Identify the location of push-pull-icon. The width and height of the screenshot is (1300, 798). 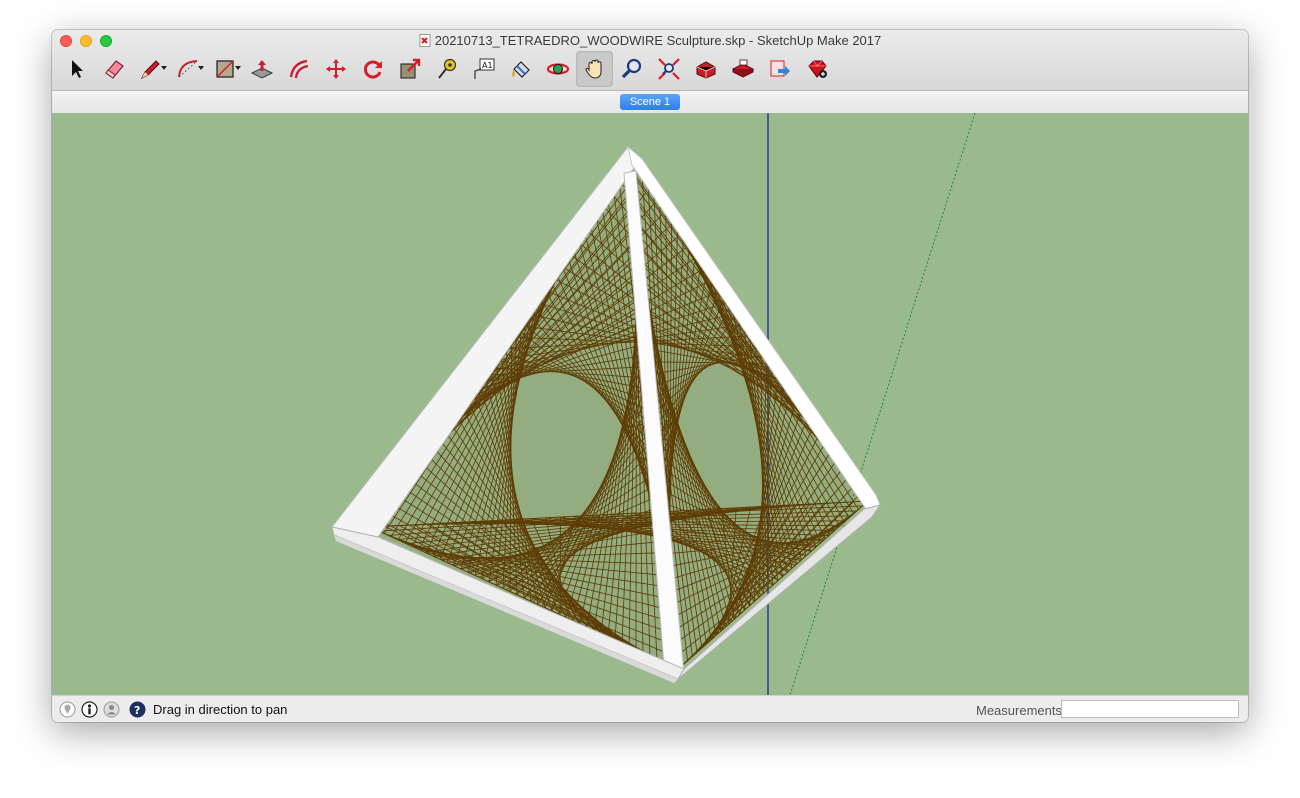
(261, 69).